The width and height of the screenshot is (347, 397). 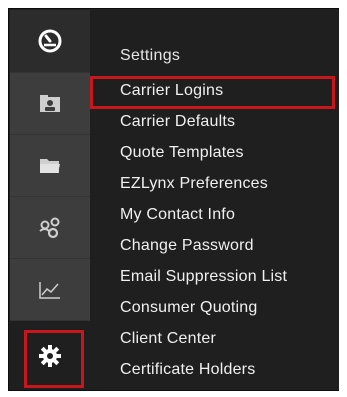 I want to click on chart-icon, so click(x=50, y=290).